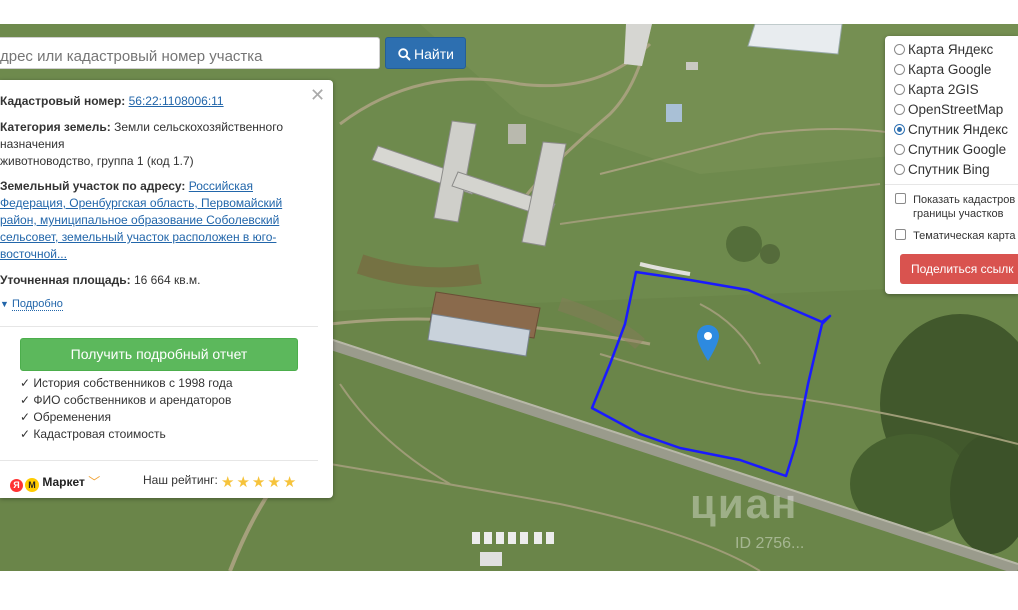 This screenshot has width=1018, height=610. I want to click on triangle-down-icon: ▼, so click(4, 304).